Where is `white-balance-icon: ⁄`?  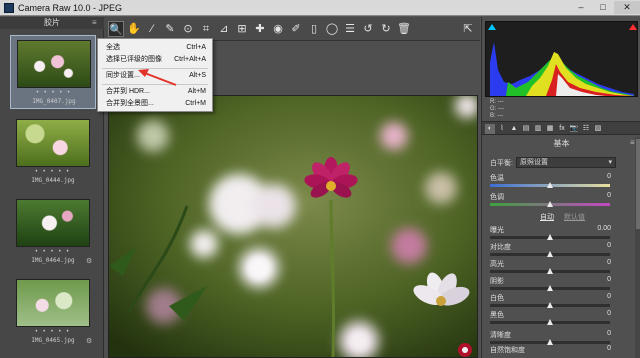 white-balance-icon: ⁄ is located at coordinates (152, 29).